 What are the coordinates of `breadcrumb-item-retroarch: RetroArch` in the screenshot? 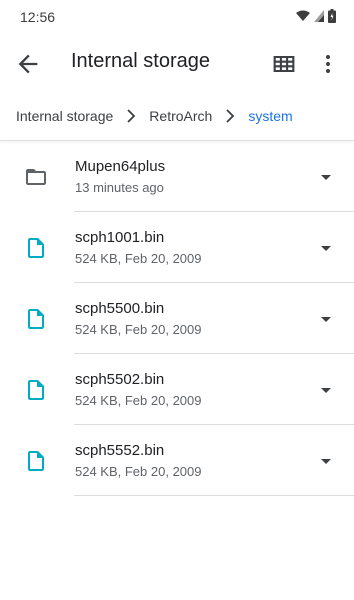 It's located at (180, 116).